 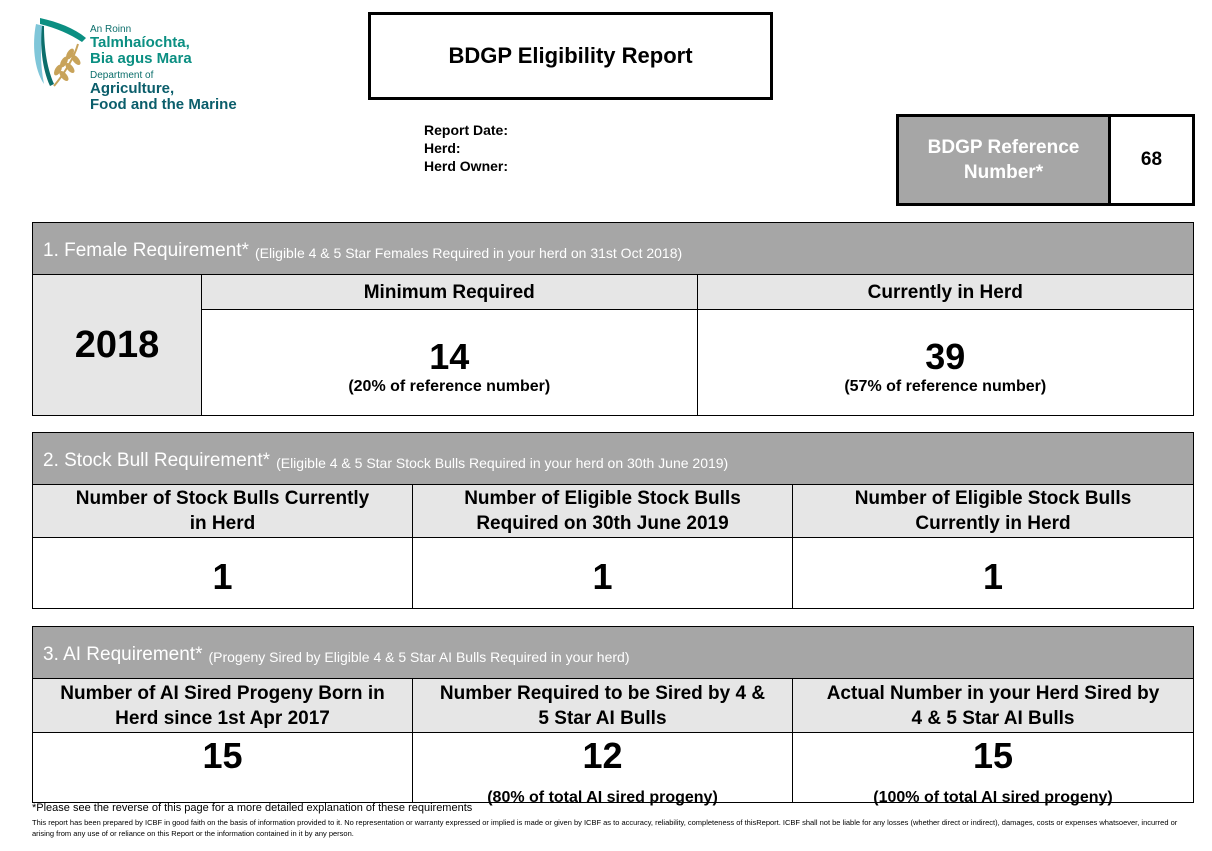 I want to click on header-line: Herd since 1st Apr 2017, so click(x=222, y=718).